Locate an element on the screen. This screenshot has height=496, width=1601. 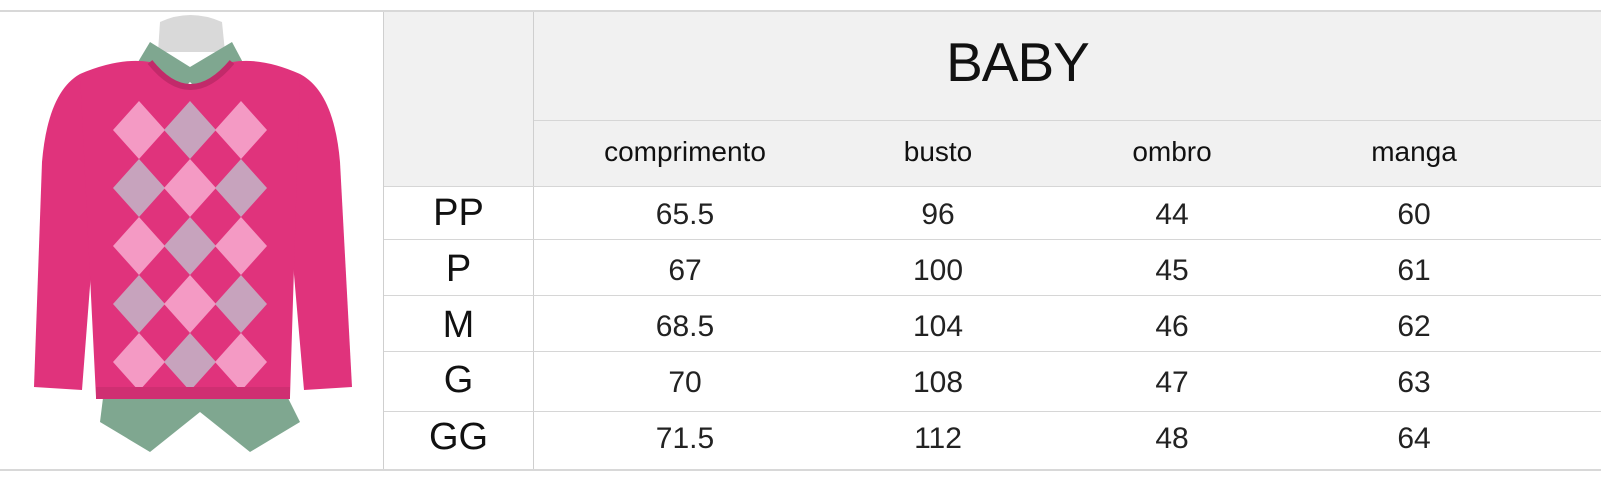
table-cell: 68.5 is located at coordinates (685, 326).